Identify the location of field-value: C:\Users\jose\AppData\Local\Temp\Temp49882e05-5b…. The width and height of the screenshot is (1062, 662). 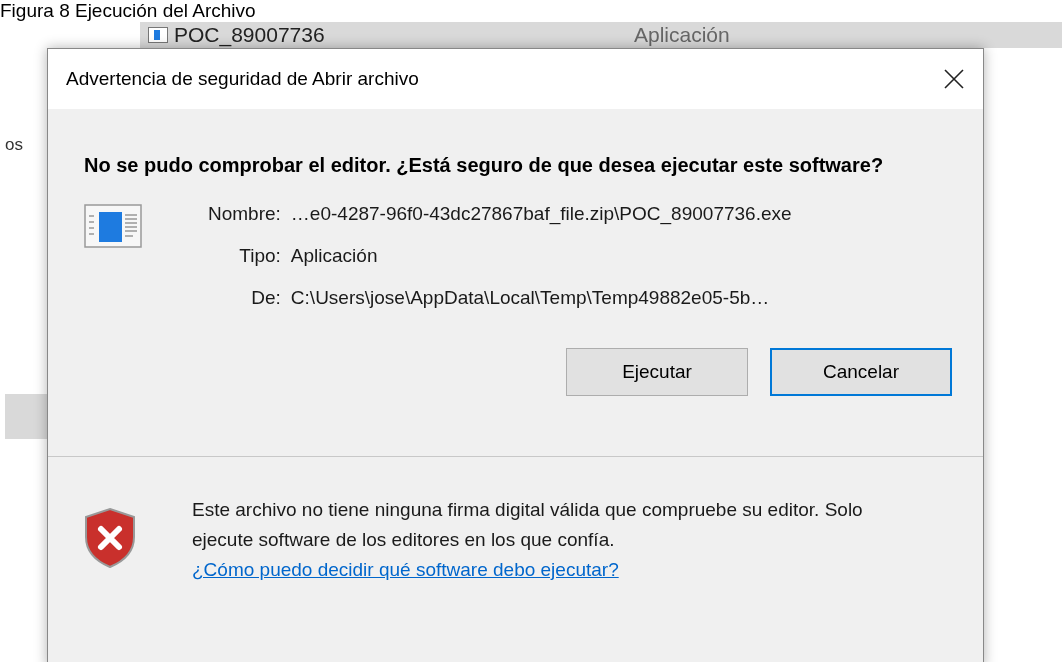
(530, 298).